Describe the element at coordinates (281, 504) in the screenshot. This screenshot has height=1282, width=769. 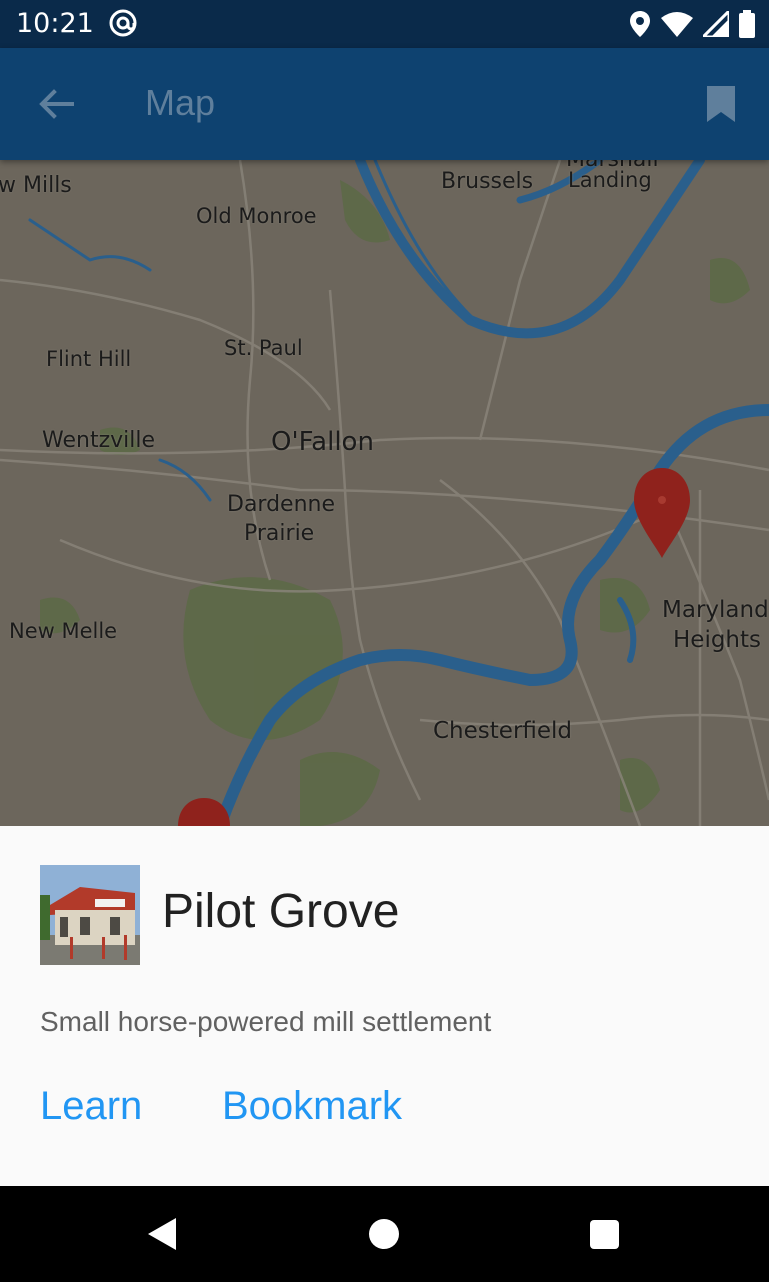
I see `map-label: Dardenne` at that location.